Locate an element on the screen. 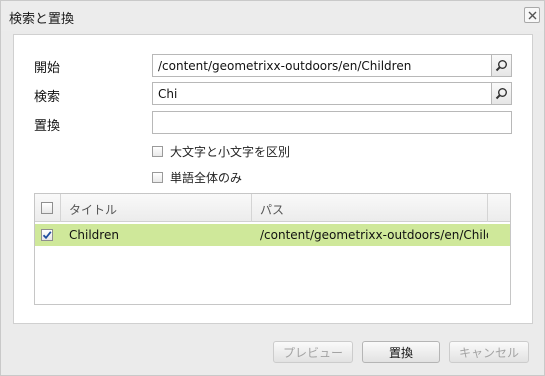 This screenshot has height=376, width=545. row-check-cell is located at coordinates (48, 235).